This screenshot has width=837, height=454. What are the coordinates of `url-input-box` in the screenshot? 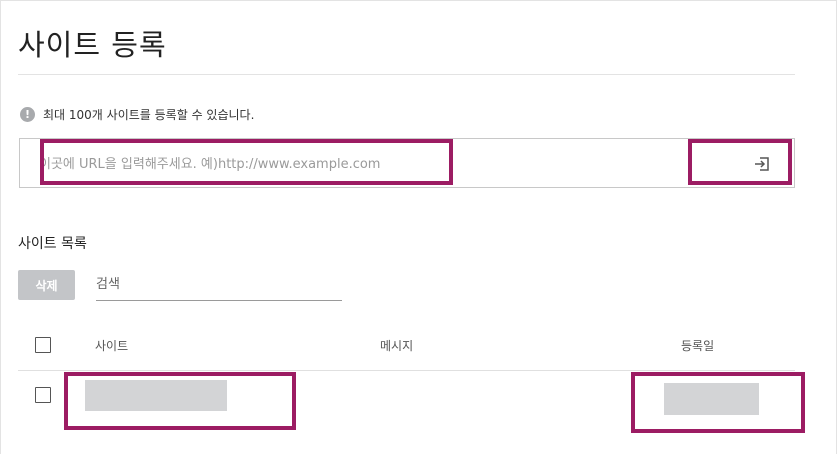 It's located at (407, 163).